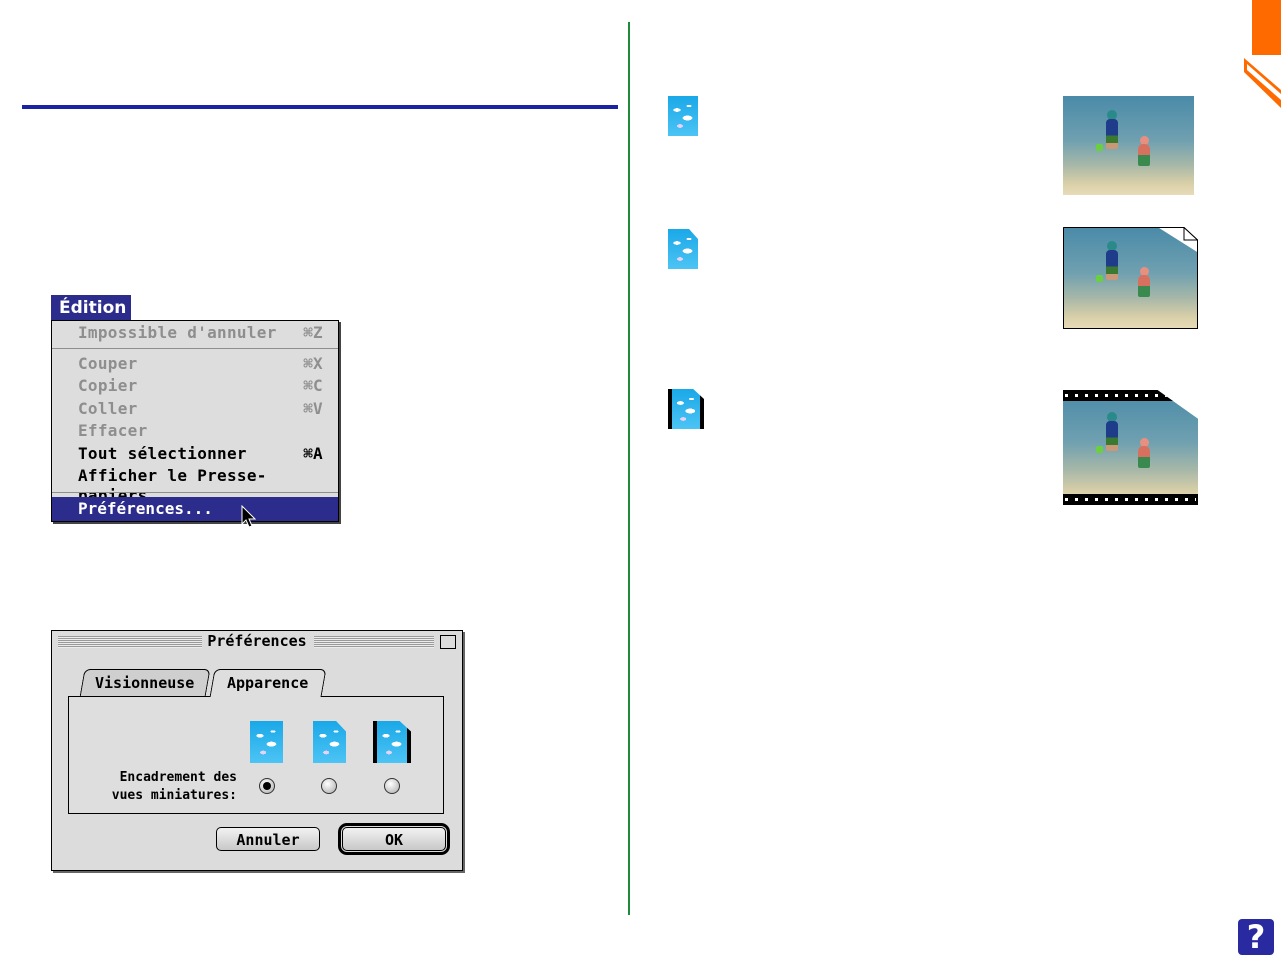 This screenshot has width=1281, height=961. I want to click on shortcut: ⌘C, so click(313, 385).